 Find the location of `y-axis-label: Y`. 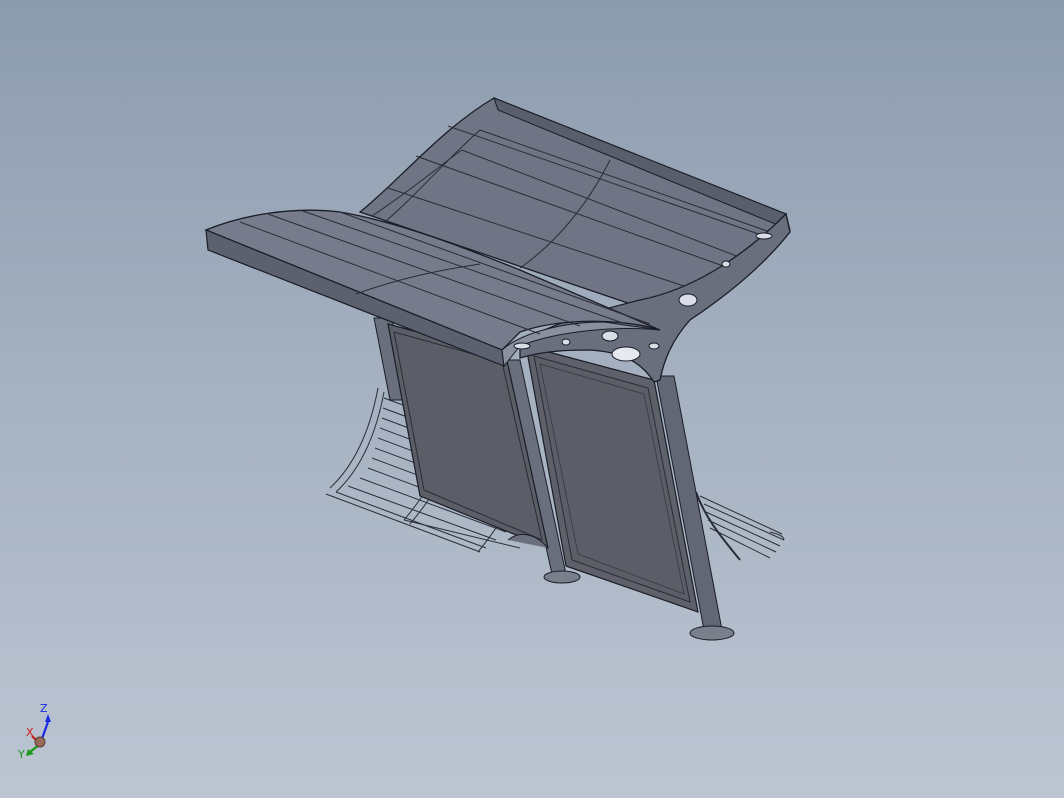

y-axis-label: Y is located at coordinates (21, 754).